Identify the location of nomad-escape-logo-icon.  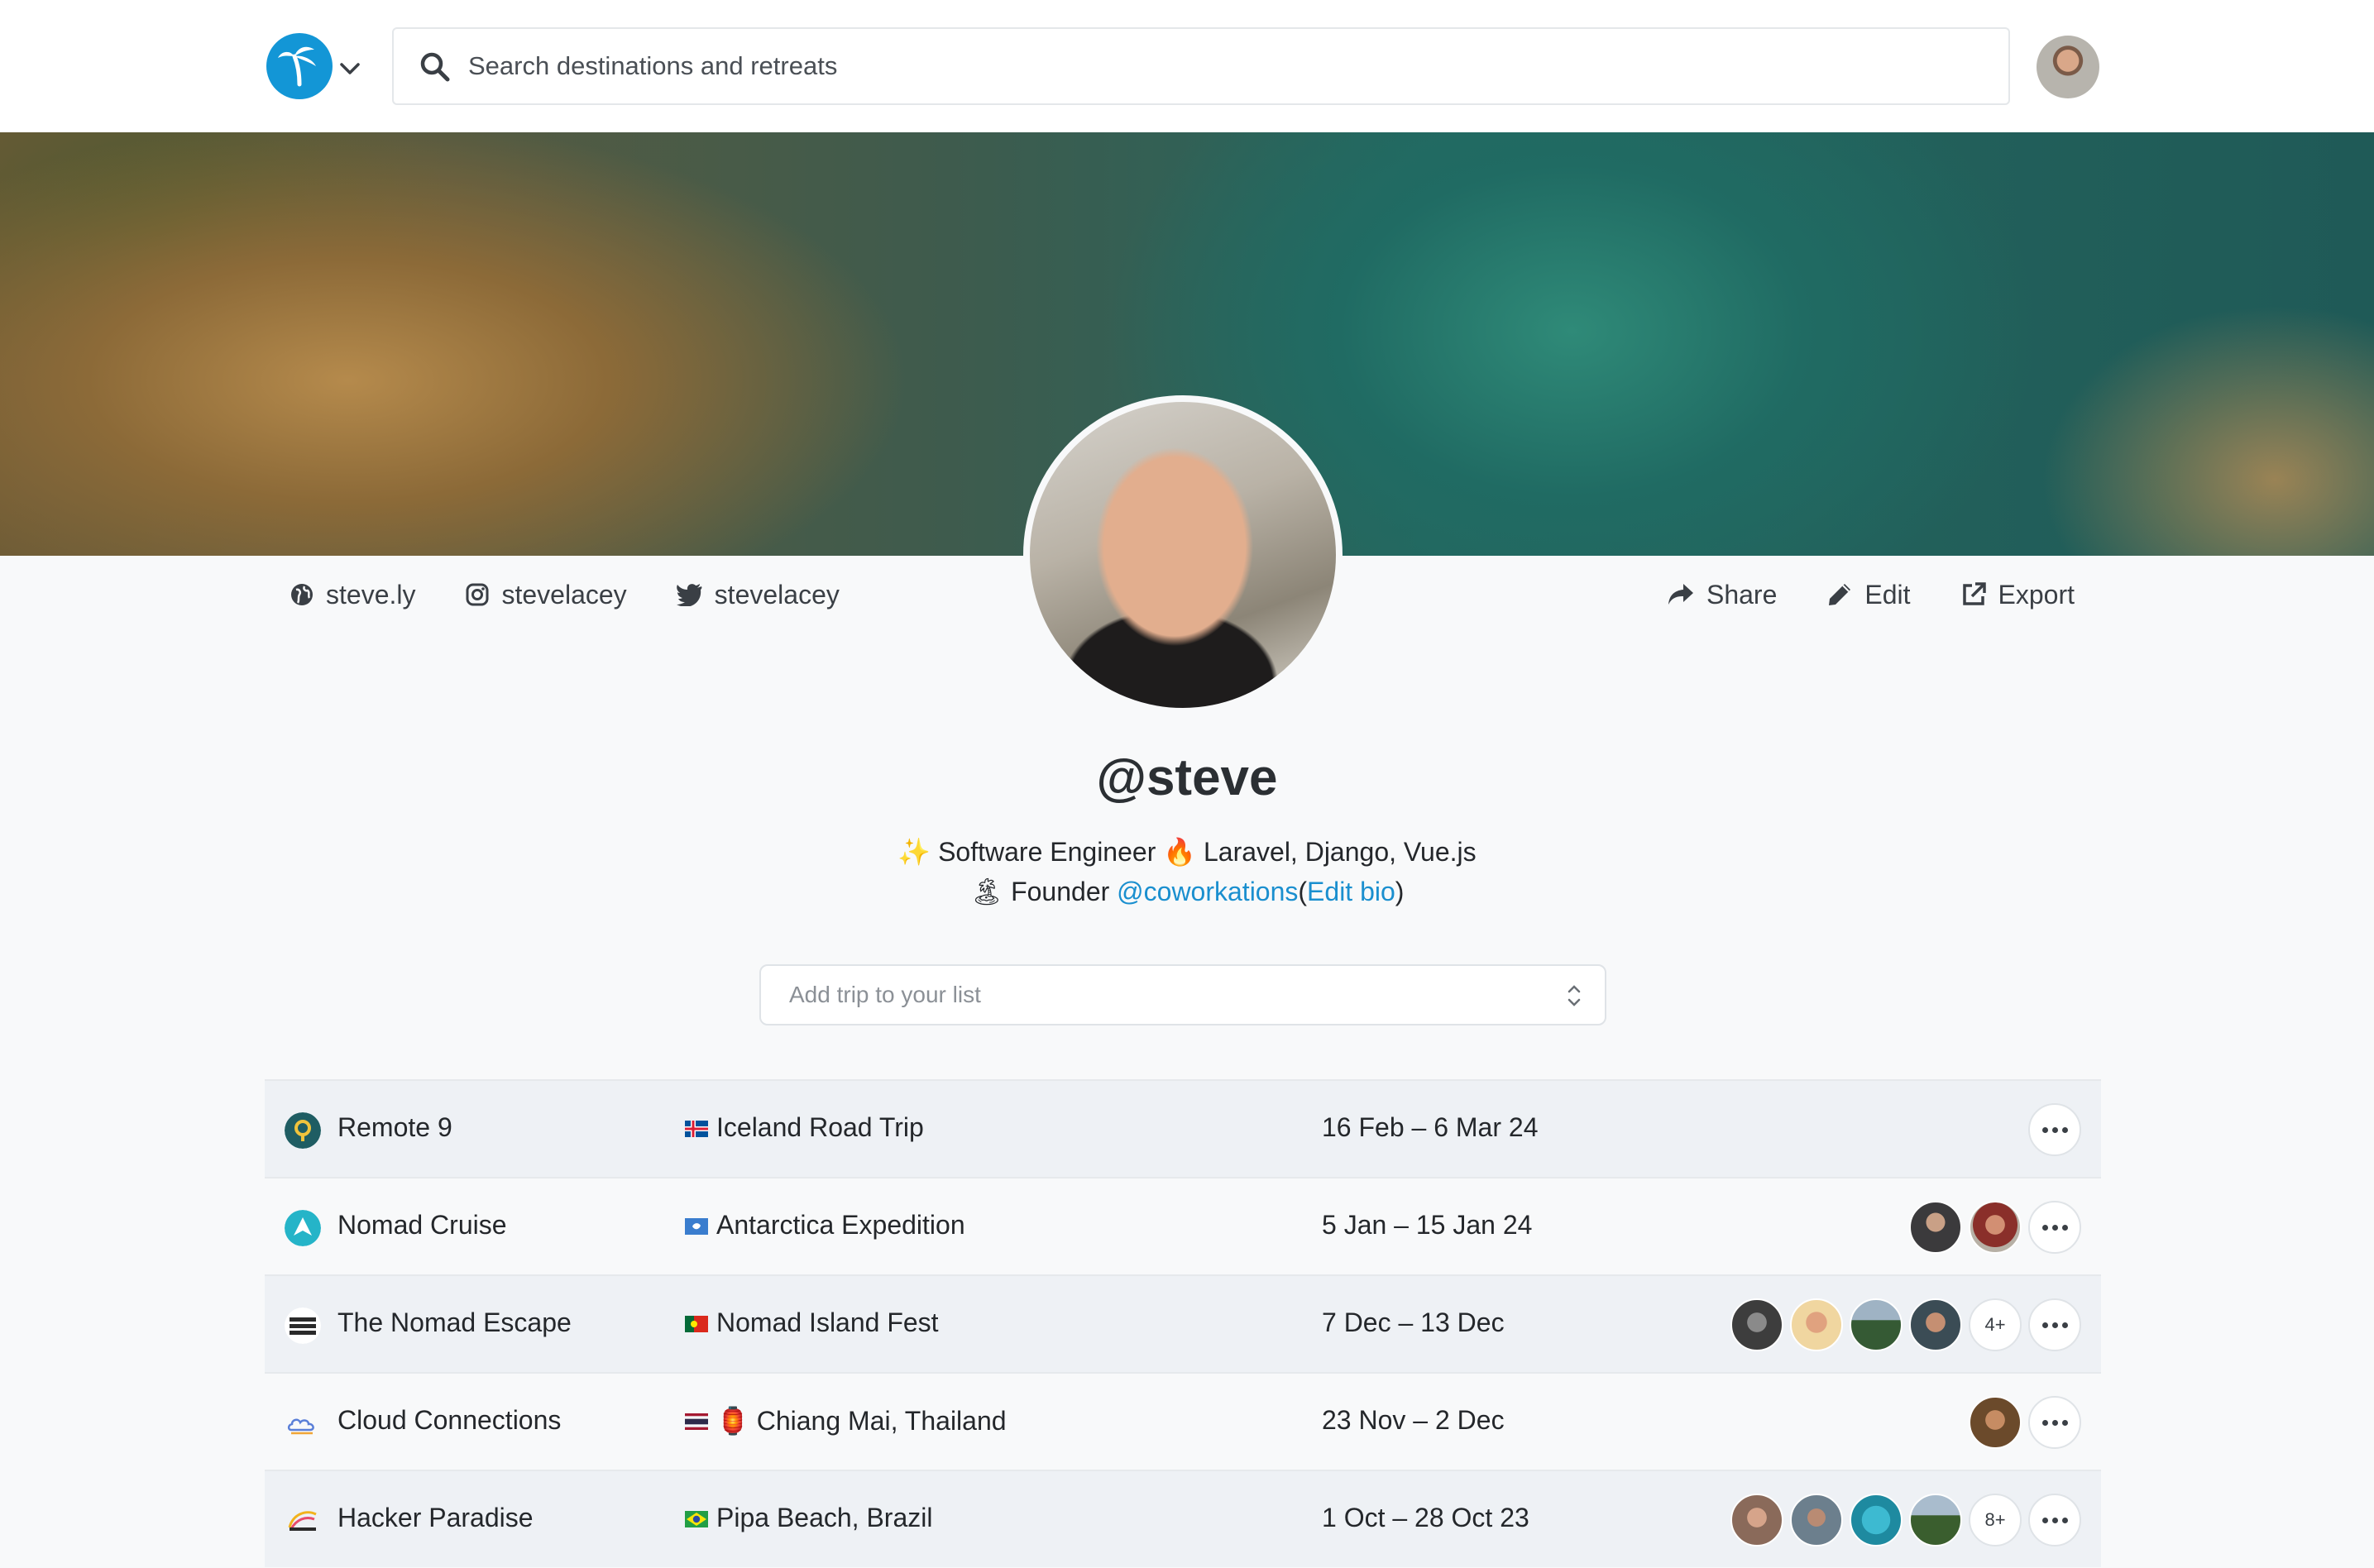
(303, 1325).